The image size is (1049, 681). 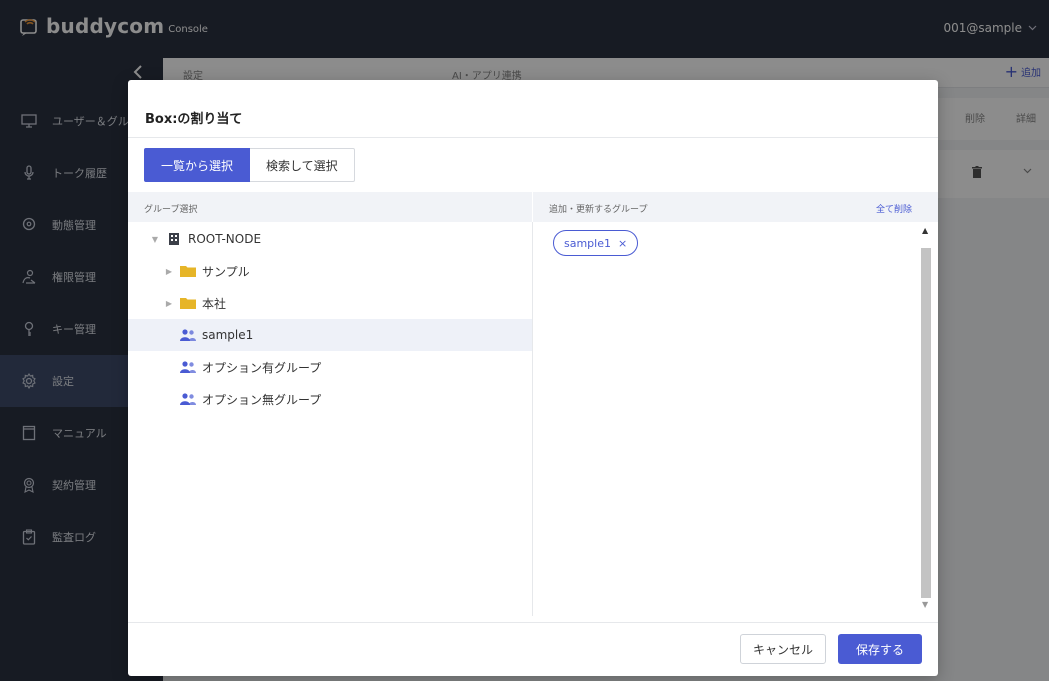 What do you see at coordinates (330, 239) in the screenshot?
I see `tree-item: ▼ ROOT-NODE` at bounding box center [330, 239].